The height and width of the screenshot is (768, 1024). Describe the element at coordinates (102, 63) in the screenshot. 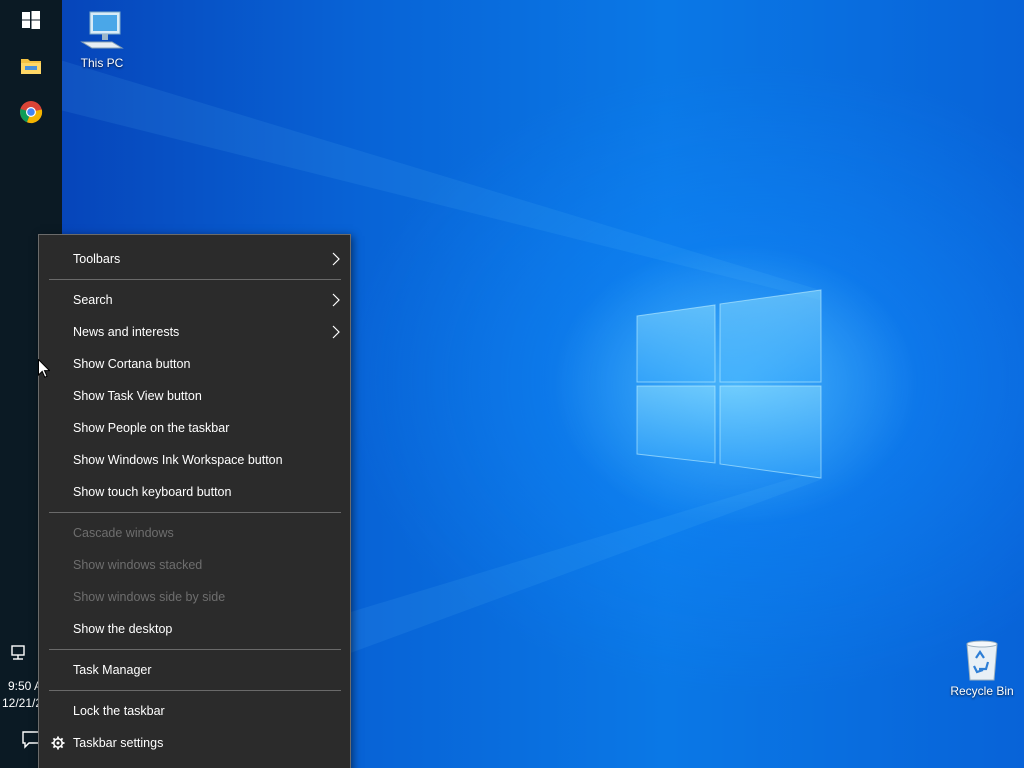

I see `this-pc-label: This PC` at that location.